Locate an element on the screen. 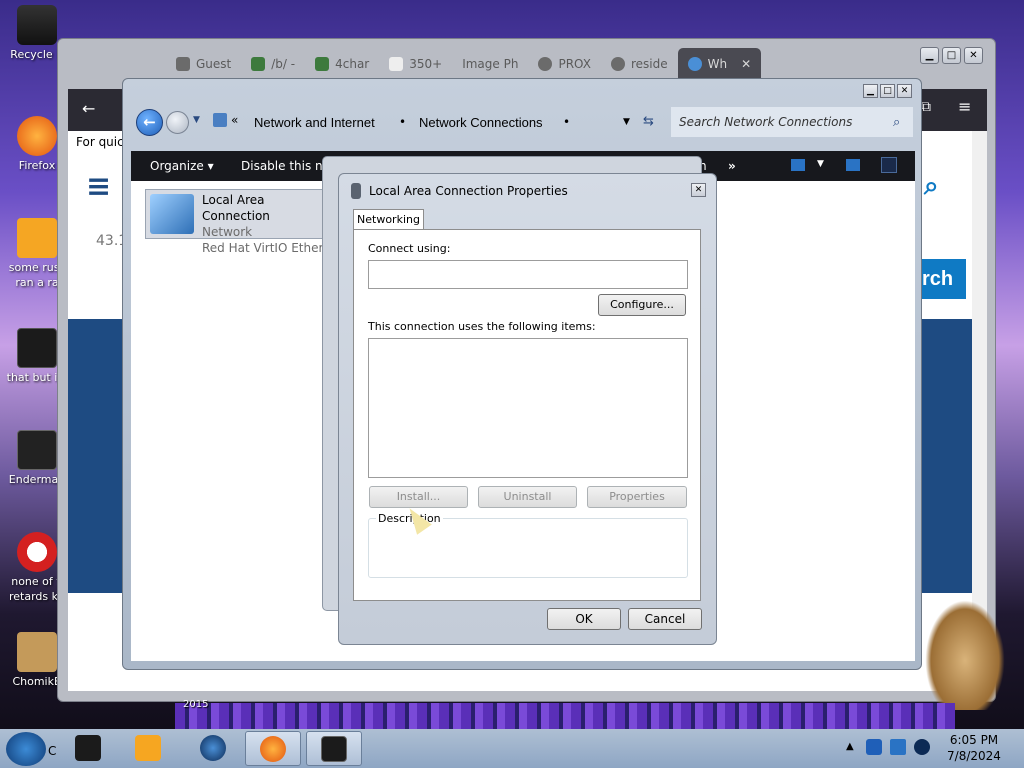  firefox-tab: 350+ is located at coordinates (415, 64).